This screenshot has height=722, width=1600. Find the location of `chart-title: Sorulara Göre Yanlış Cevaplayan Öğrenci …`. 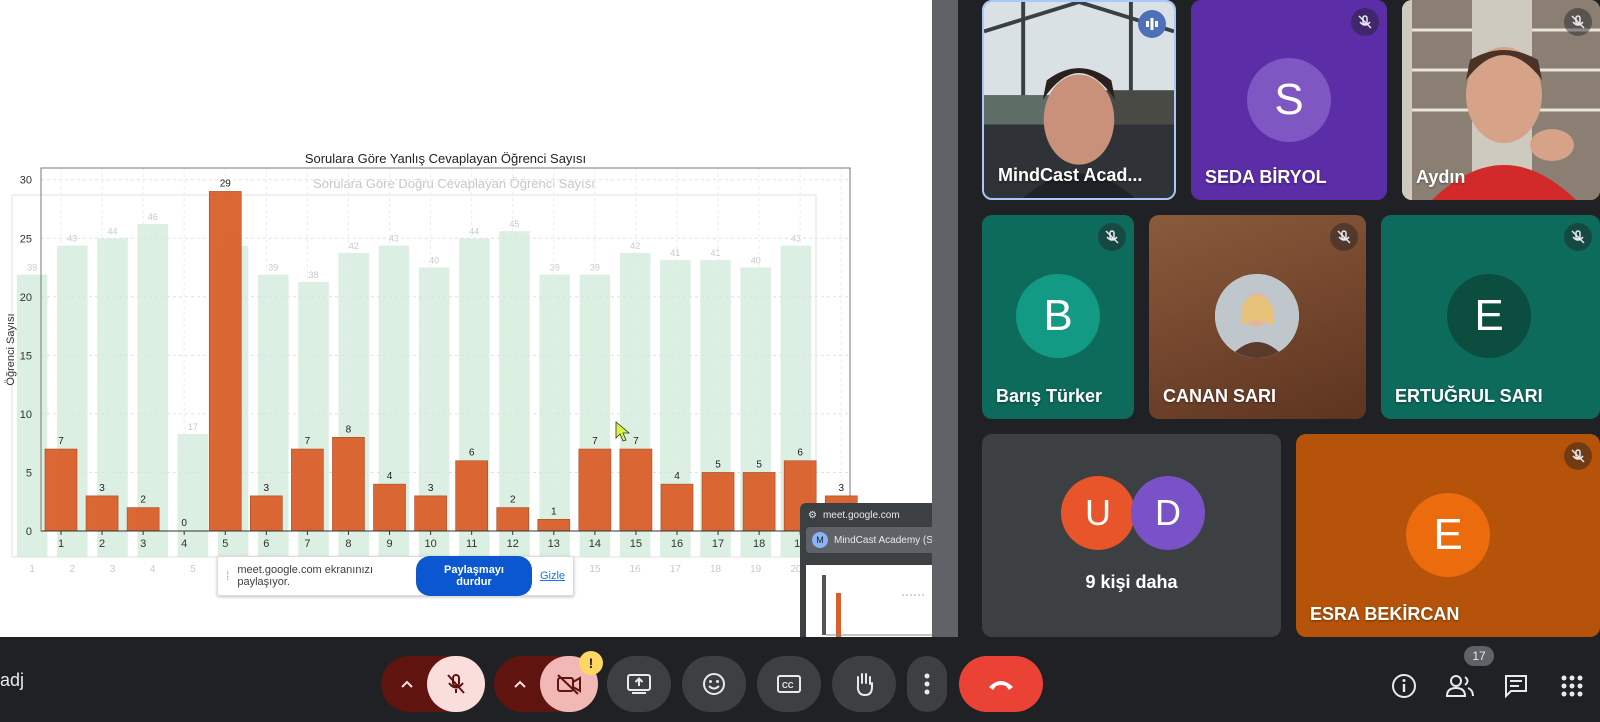

chart-title: Sorulara Göre Yanlış Cevaplayan Öğrenci … is located at coordinates (445, 158).